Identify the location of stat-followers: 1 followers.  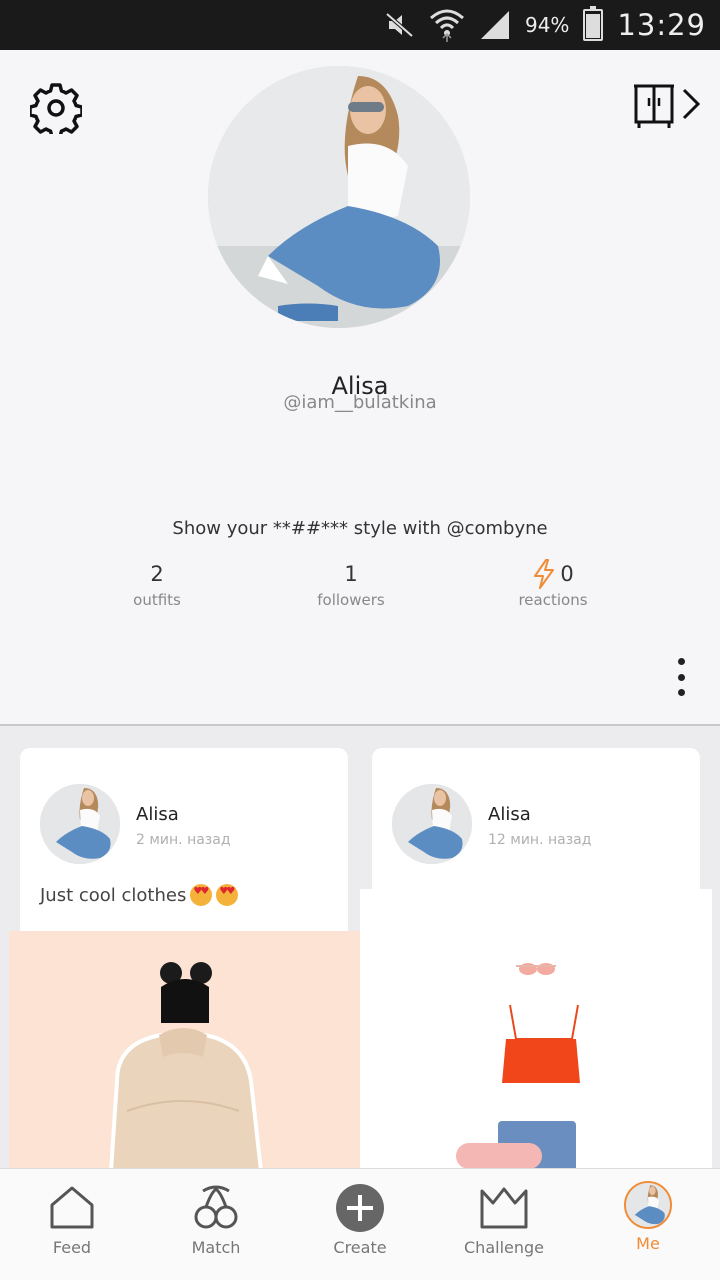
(351, 584).